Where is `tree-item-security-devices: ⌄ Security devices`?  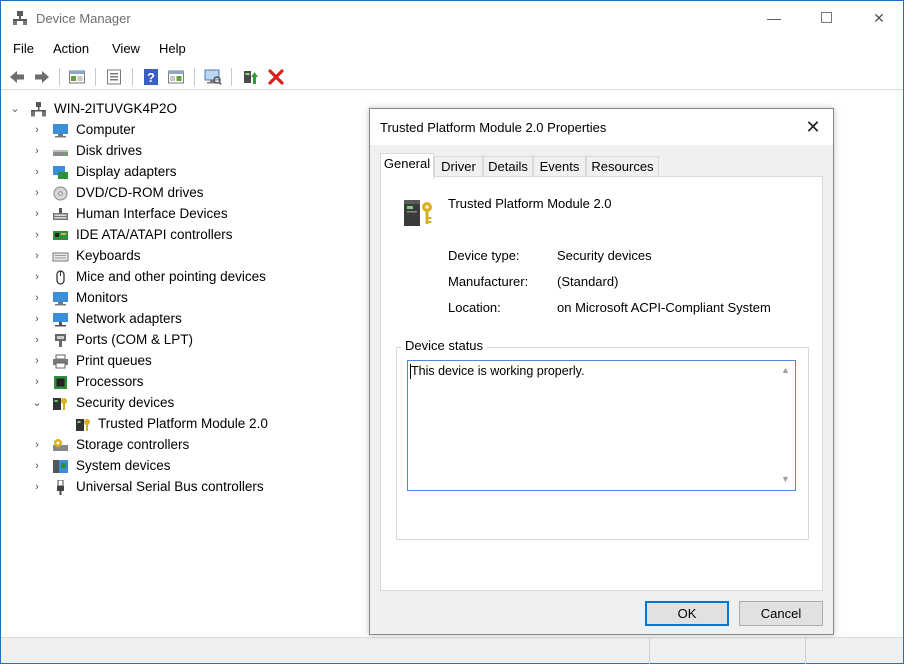
tree-item-security-devices: ⌄ Security devices is located at coordinates (186, 403).